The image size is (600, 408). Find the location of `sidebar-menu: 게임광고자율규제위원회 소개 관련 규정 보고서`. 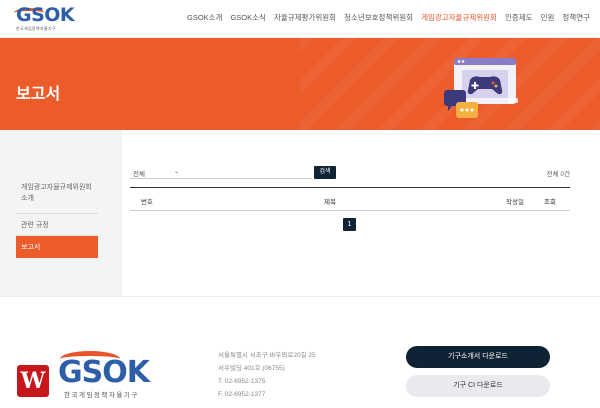

sidebar-menu: 게임광고자율규제위원회 소개 관련 규정 보고서 is located at coordinates (57, 220).